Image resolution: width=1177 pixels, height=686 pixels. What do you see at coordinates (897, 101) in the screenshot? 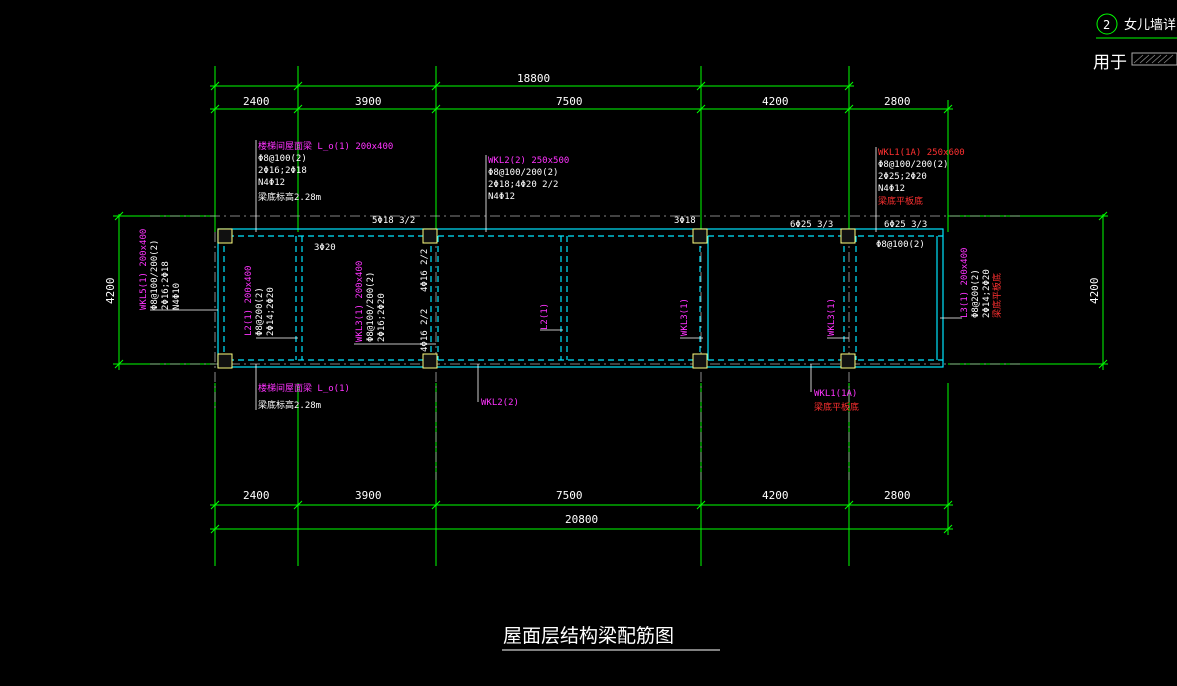
I see `top-span-5: 2800` at bounding box center [897, 101].